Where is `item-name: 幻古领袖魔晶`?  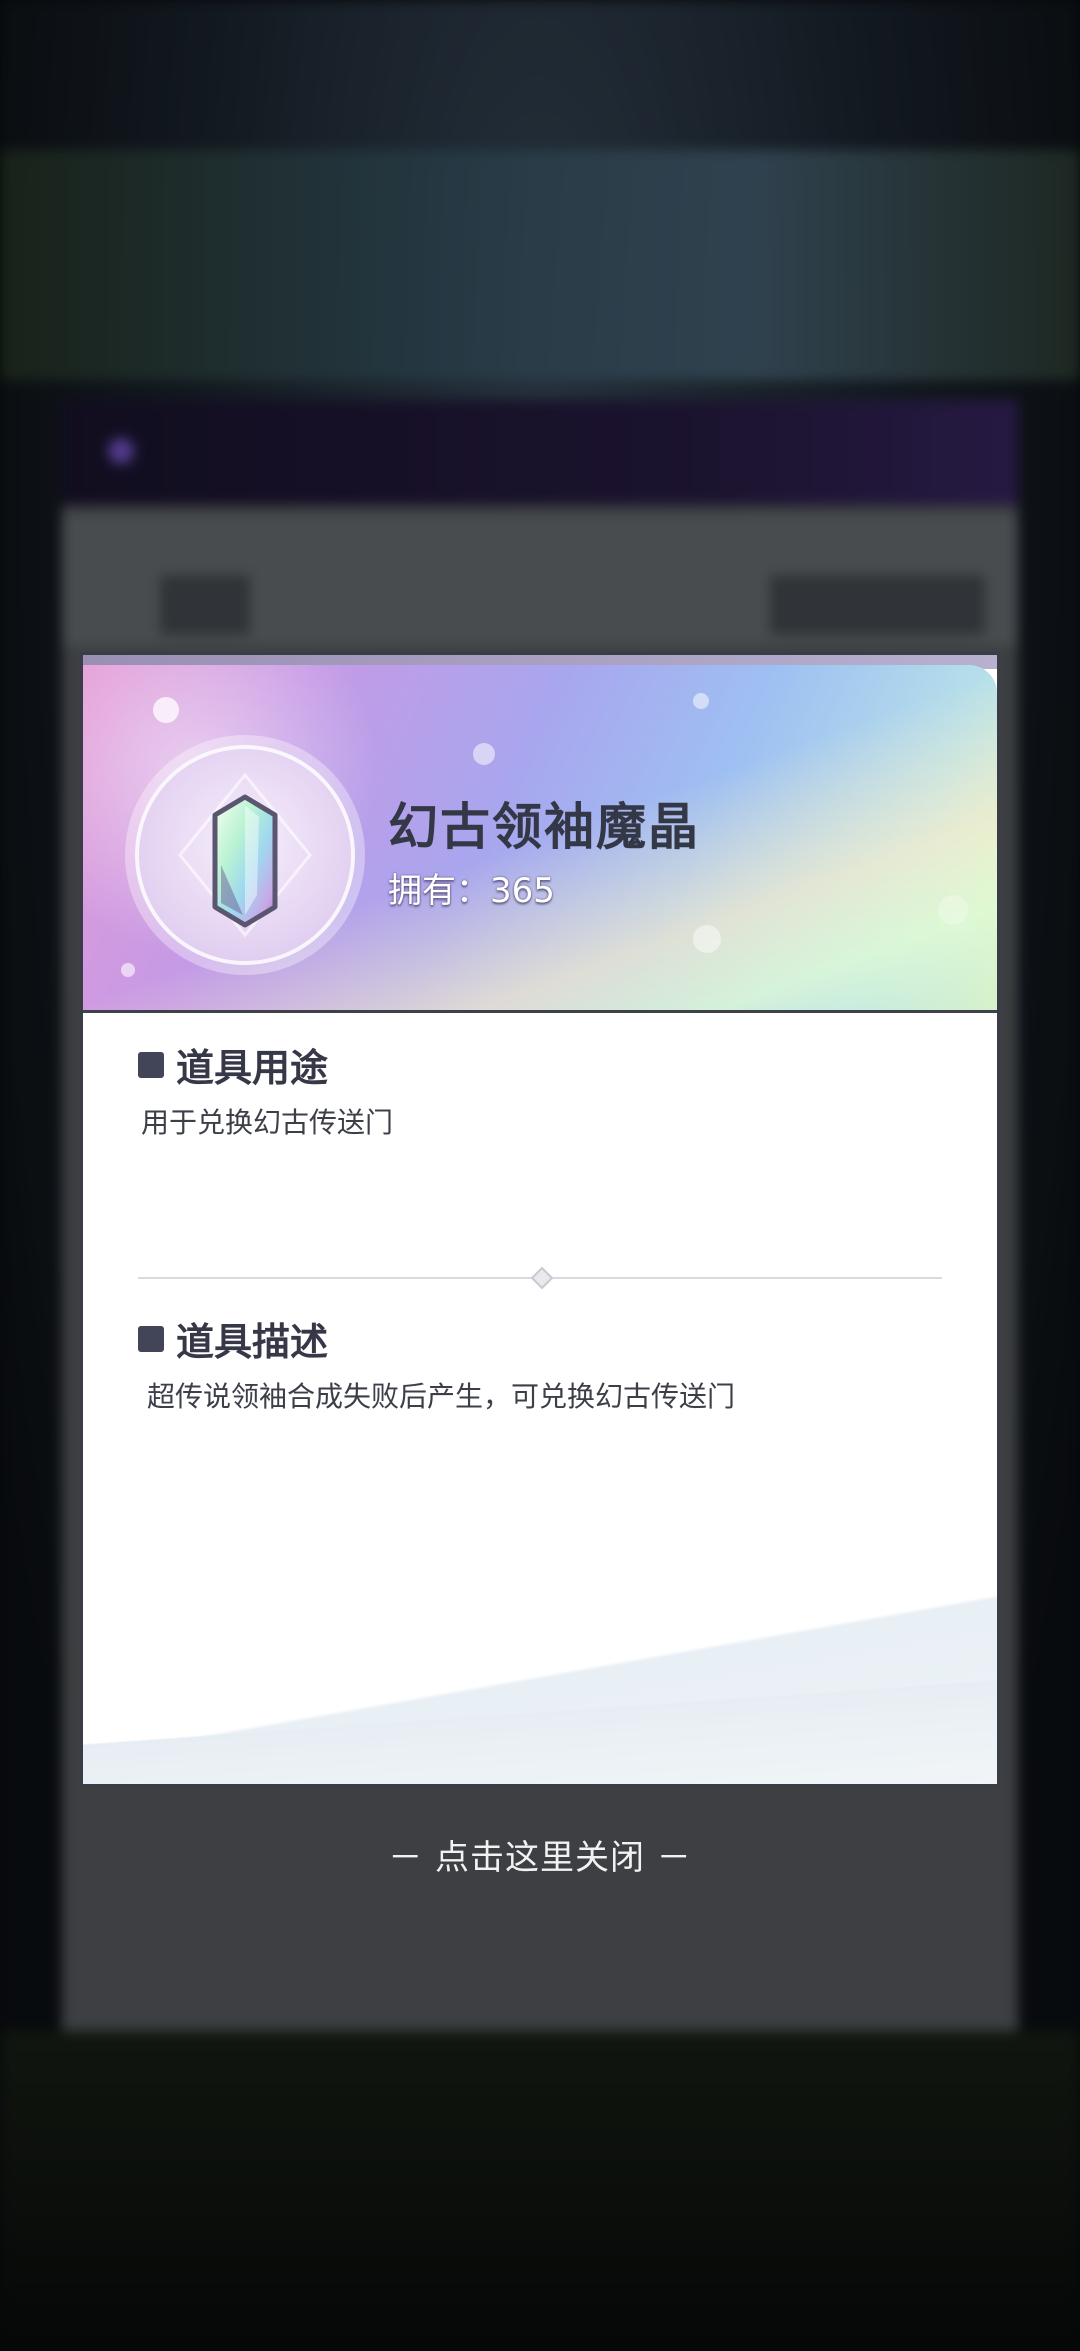 item-name: 幻古领袖魔晶 is located at coordinates (544, 826).